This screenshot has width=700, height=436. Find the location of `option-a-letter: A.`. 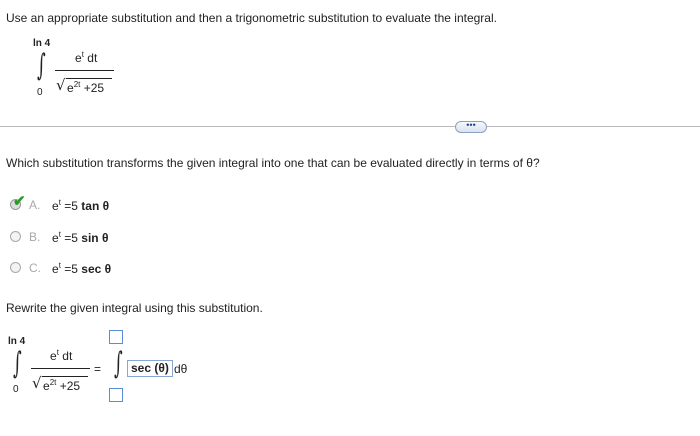

option-a-letter: A. is located at coordinates (35, 205).